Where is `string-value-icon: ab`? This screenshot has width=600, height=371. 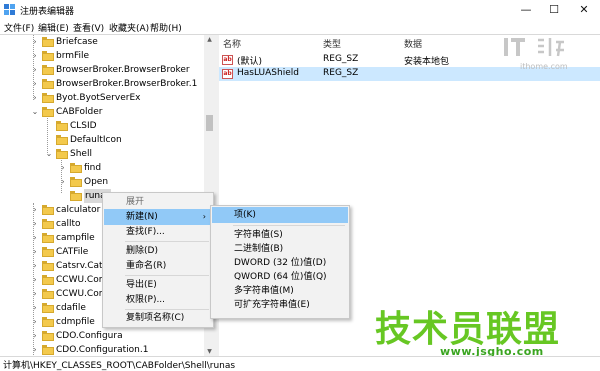
string-value-icon: ab is located at coordinates (227, 74).